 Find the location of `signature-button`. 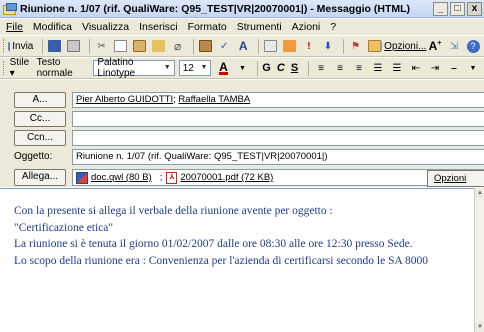

signature-button is located at coordinates (271, 46).